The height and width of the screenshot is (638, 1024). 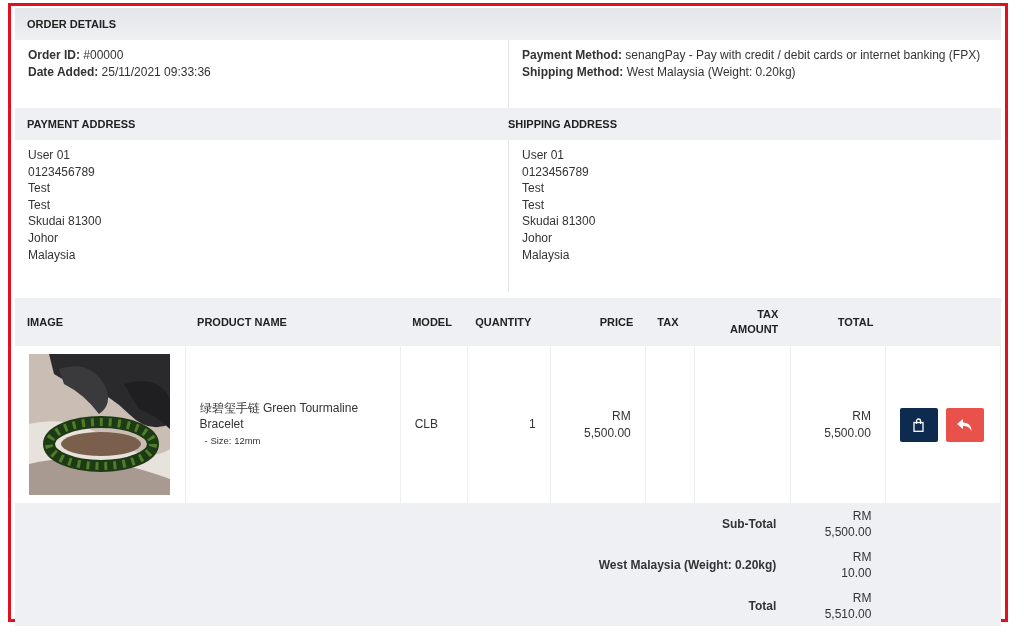 I want to click on table-cell: CLB, so click(x=426, y=424).